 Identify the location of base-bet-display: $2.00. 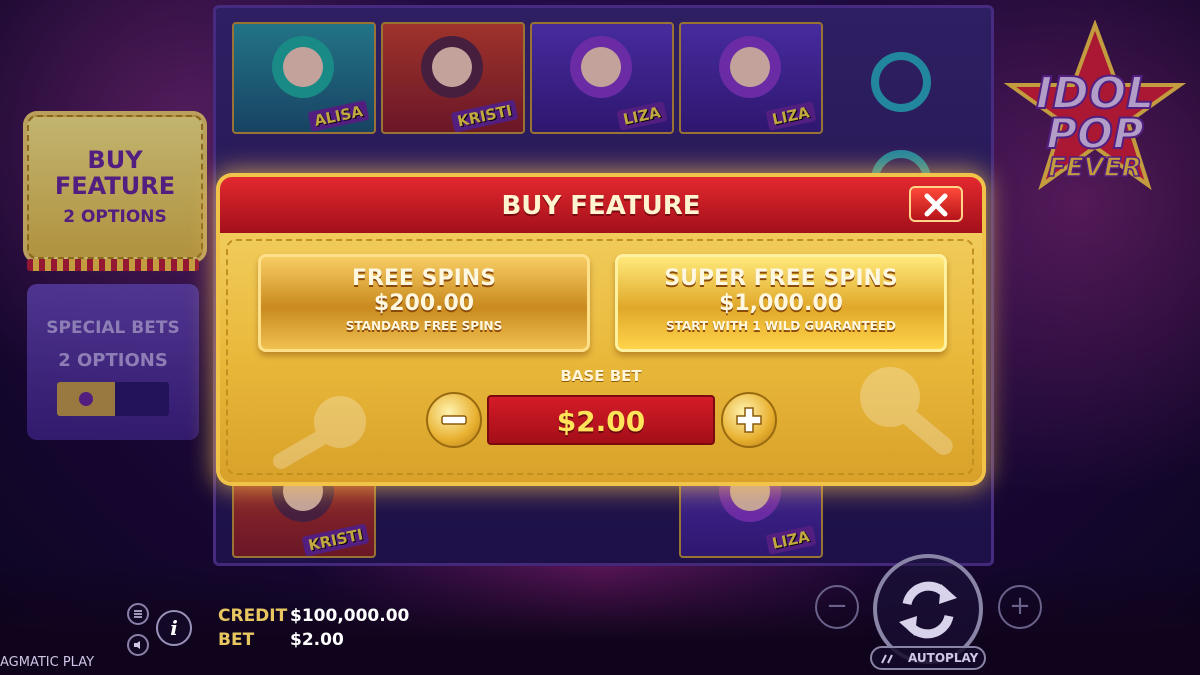
(601, 420).